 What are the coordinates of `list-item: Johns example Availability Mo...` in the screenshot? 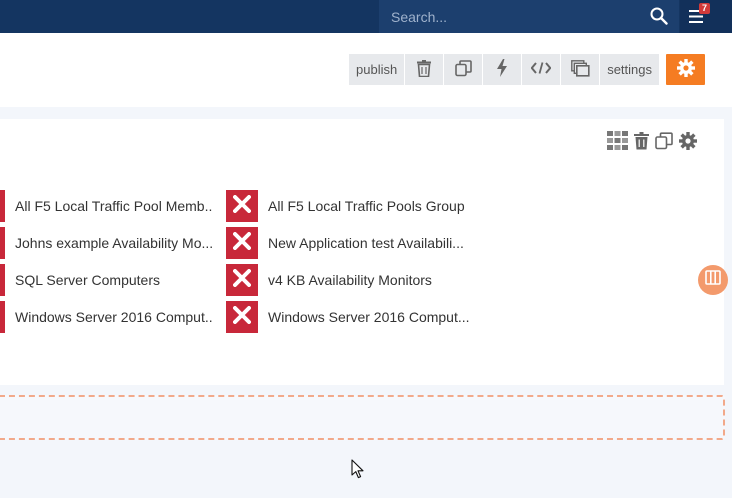 It's located at (107, 243).